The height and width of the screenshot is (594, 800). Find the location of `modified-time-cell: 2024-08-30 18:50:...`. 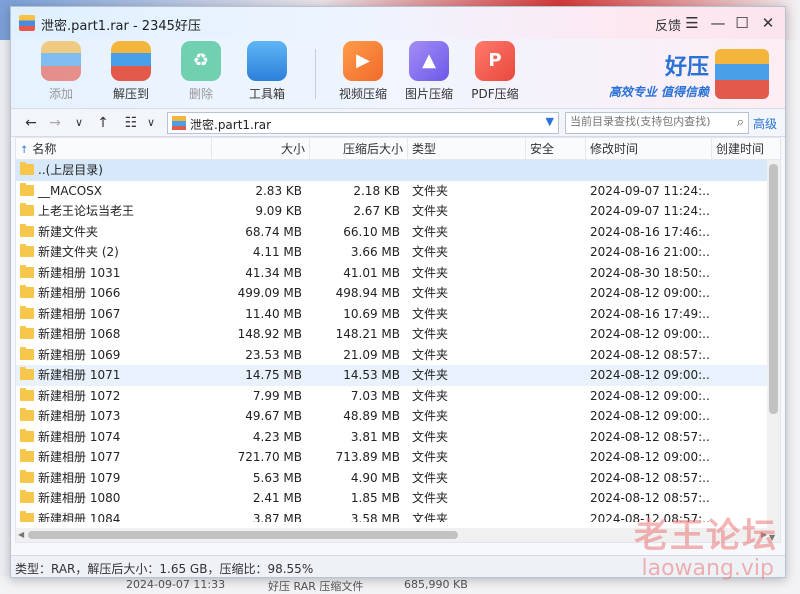

modified-time-cell: 2024-08-30 18:50:... is located at coordinates (650, 272).